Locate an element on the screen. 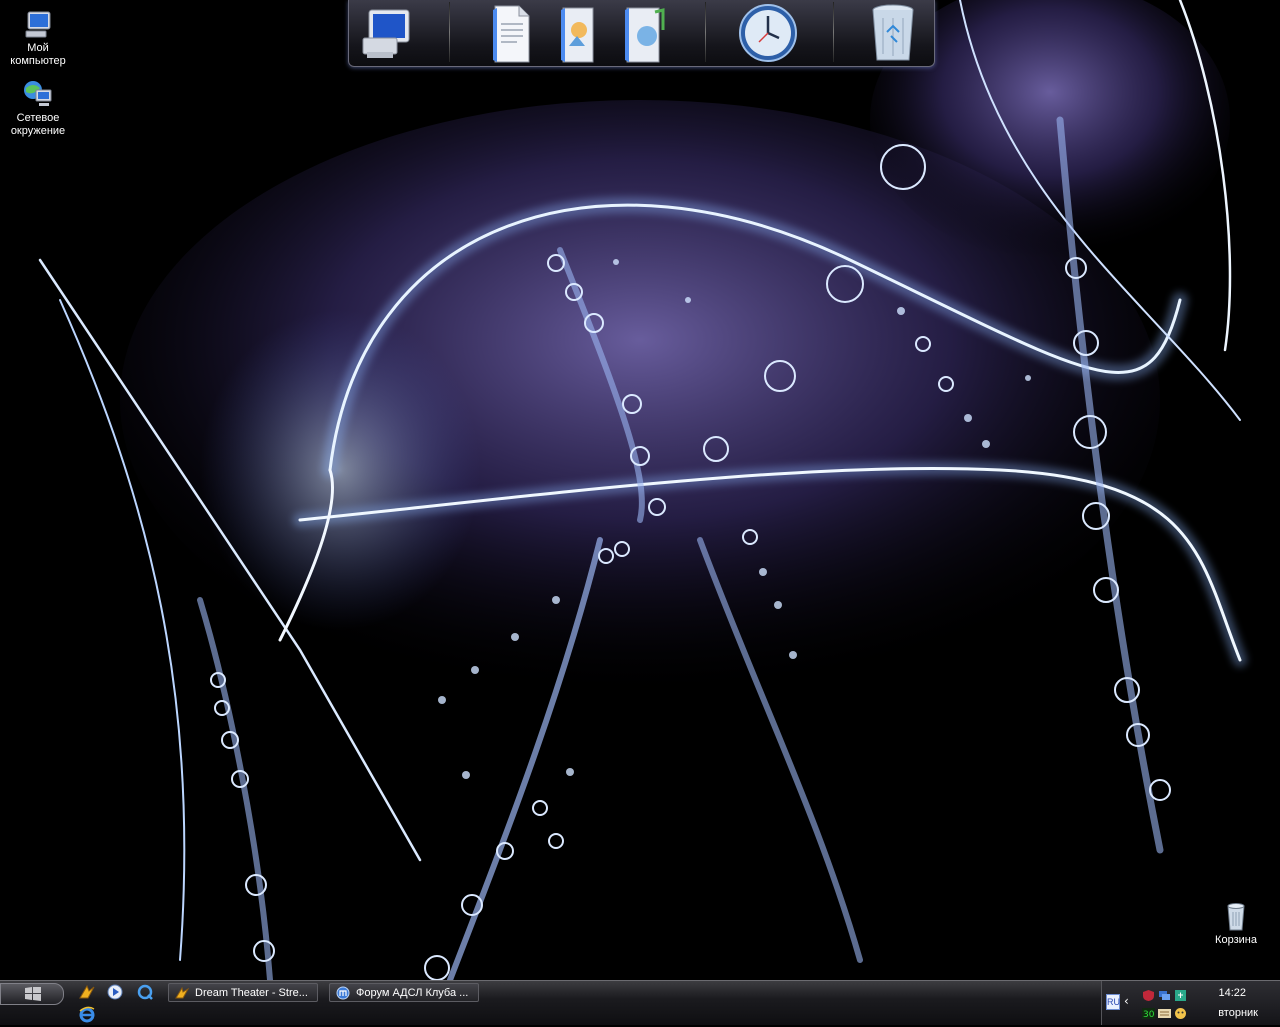  my-computer-icon is located at coordinates (38, 24).